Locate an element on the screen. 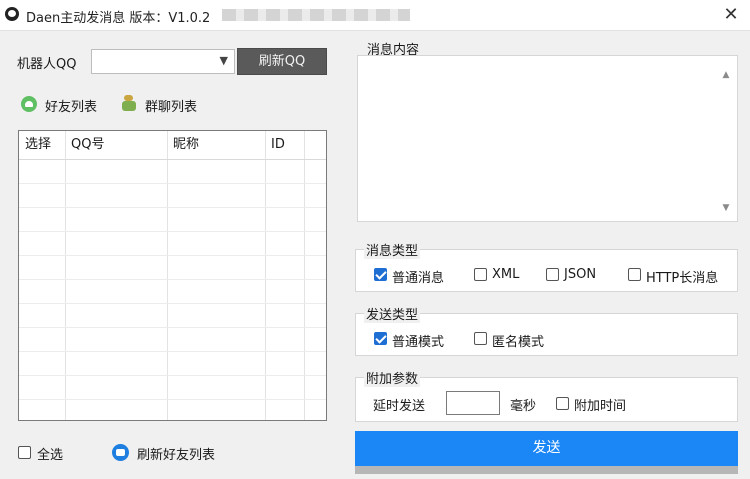 This screenshot has height=479, width=750. close-icon: ✕ is located at coordinates (731, 15).